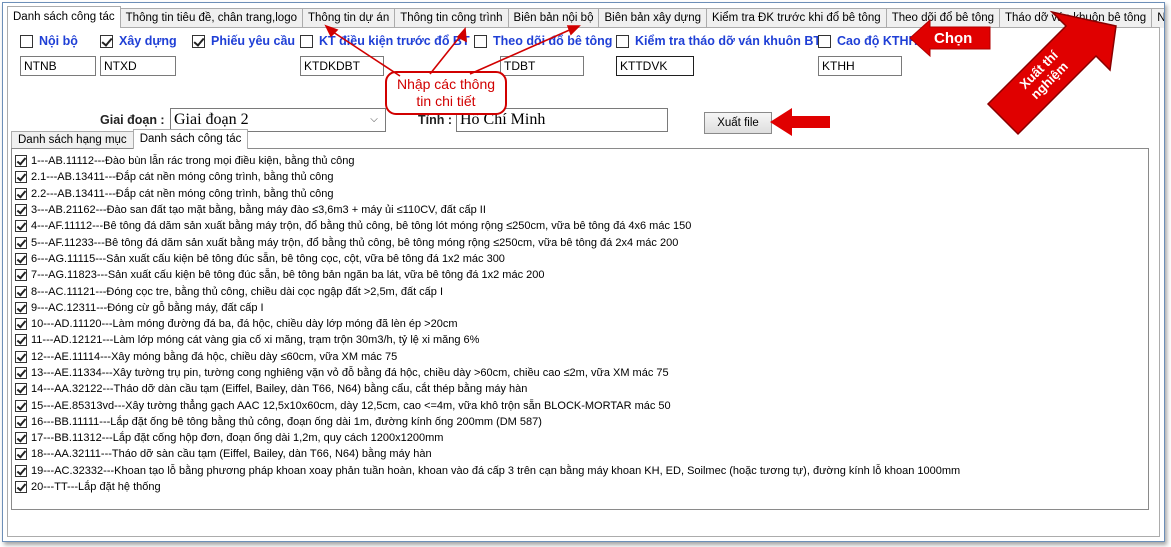 The image size is (1171, 547). I want to click on tab-kiem-tra-dk: Kiểm tra ĐK trước khi đổ bê tông, so click(796, 18).